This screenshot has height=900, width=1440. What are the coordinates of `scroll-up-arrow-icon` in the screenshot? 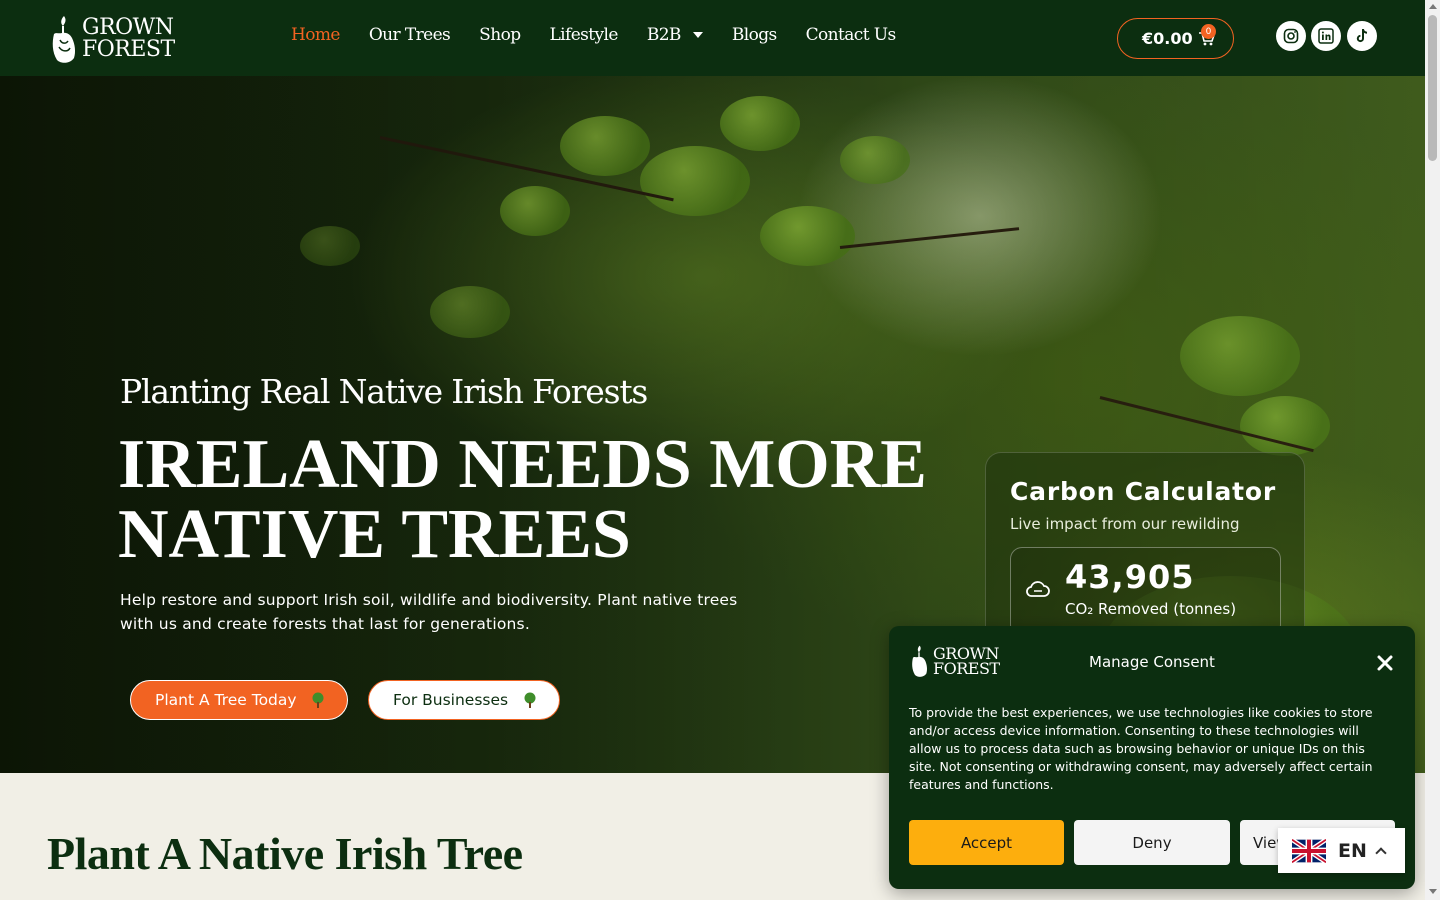 It's located at (1433, 6).